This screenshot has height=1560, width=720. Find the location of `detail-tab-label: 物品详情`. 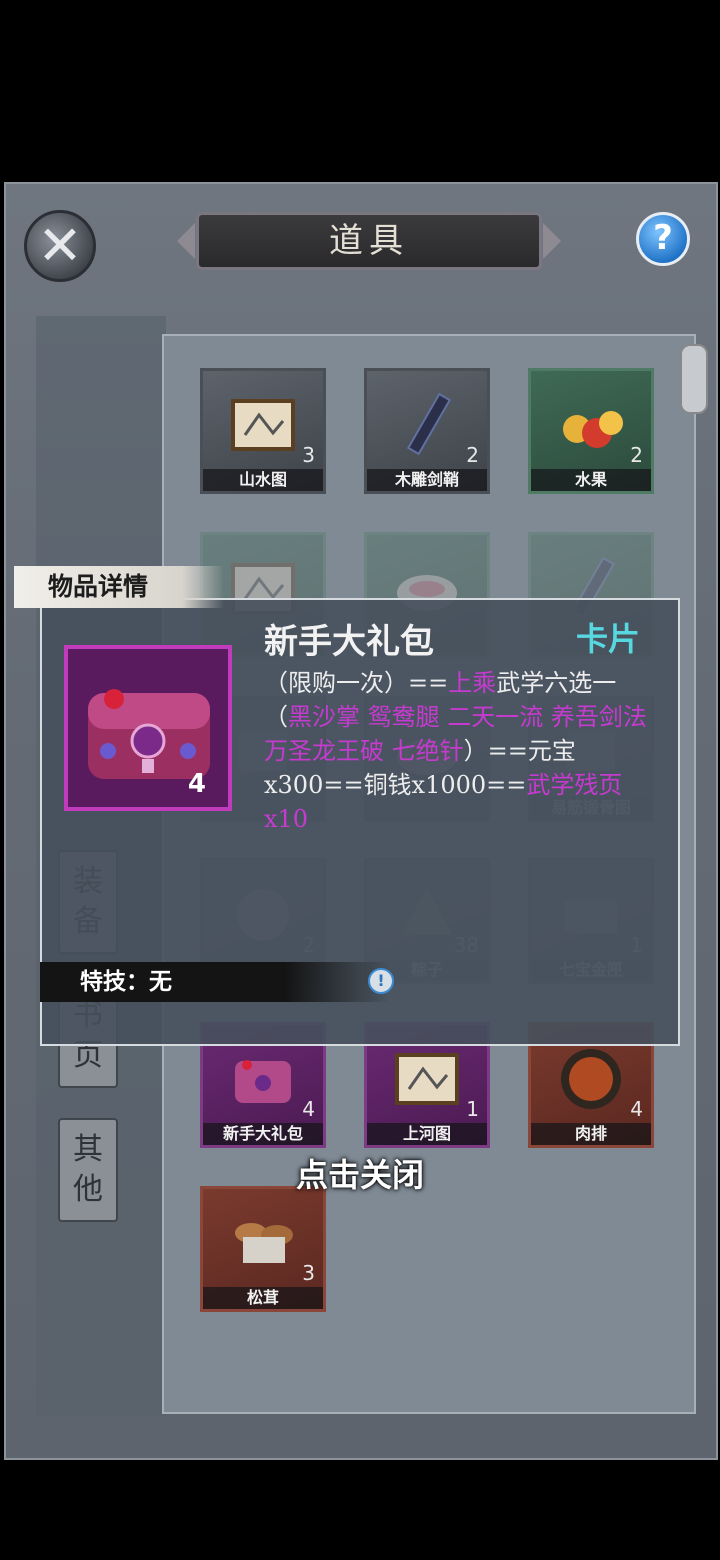

detail-tab-label: 物品详情 is located at coordinates (98, 586).